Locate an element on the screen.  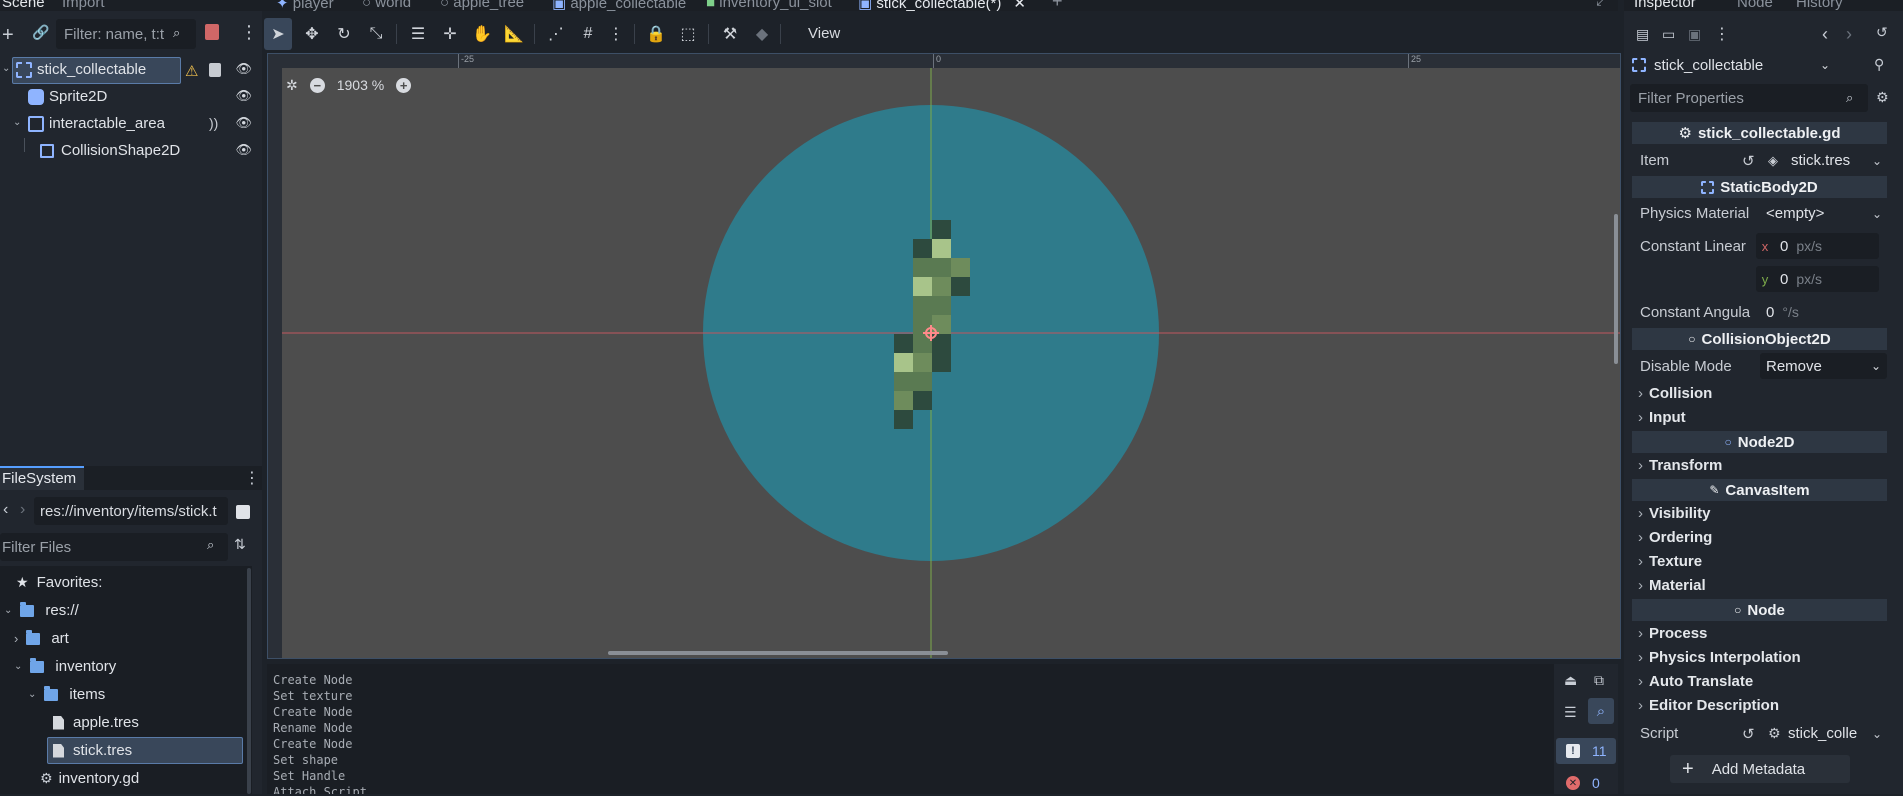
bone-icon: ⚒ is located at coordinates (730, 34).